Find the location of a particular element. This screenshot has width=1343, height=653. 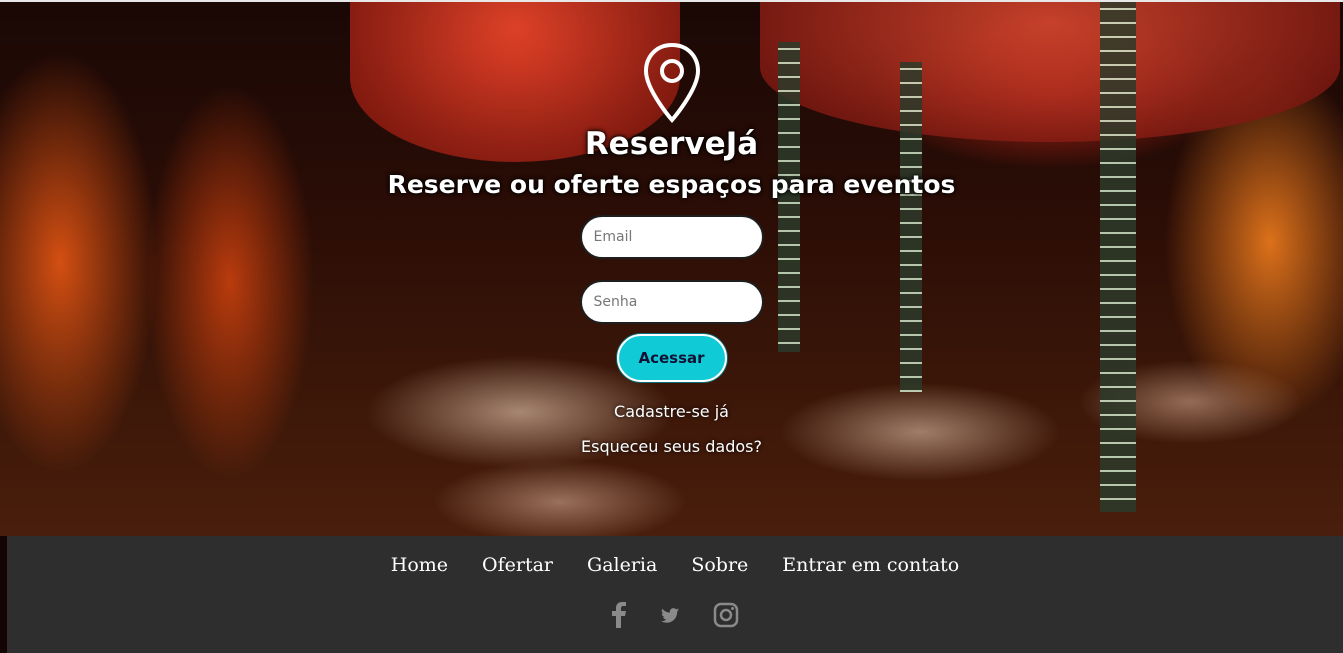

twitter-icon is located at coordinates (670, 617).